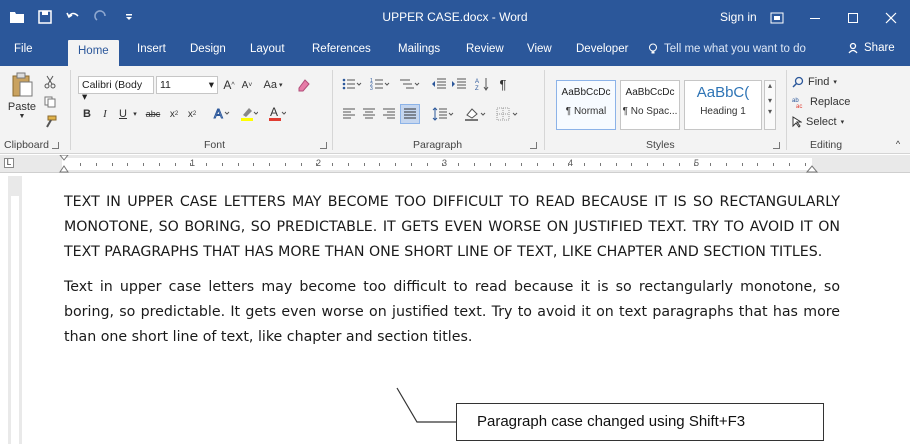 The image size is (910, 444). Describe the element at coordinates (475, 114) in the screenshot. I see `shading-icon` at that location.